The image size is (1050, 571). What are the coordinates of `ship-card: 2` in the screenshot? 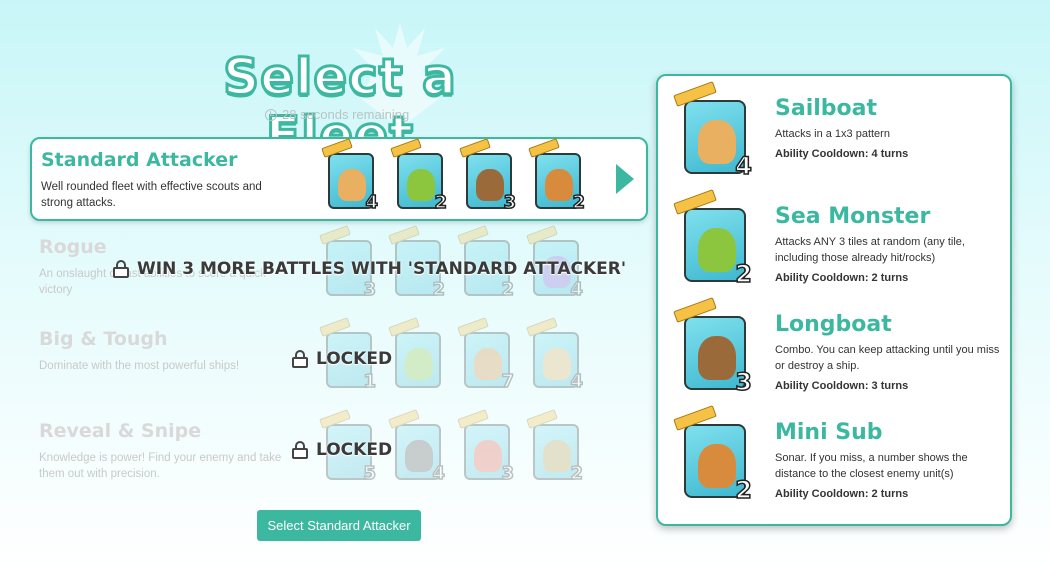 It's located at (555, 447).